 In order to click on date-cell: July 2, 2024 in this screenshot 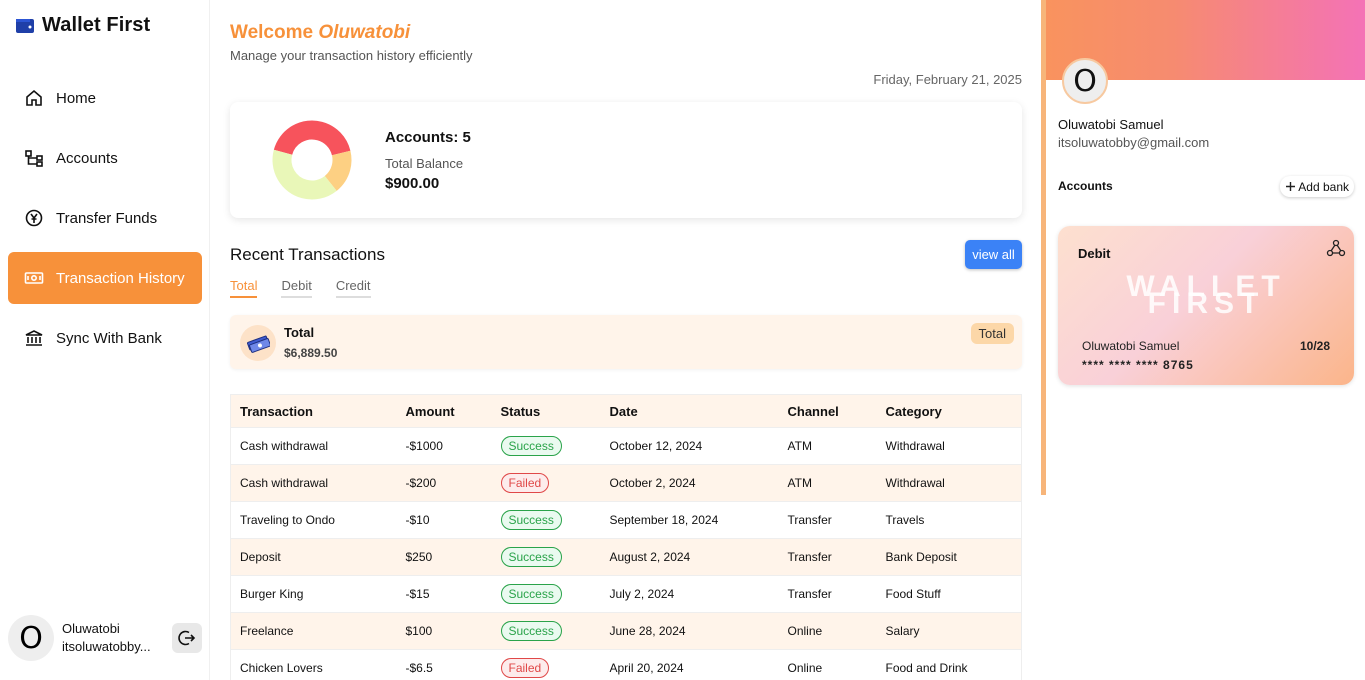, I will do `click(689, 594)`.